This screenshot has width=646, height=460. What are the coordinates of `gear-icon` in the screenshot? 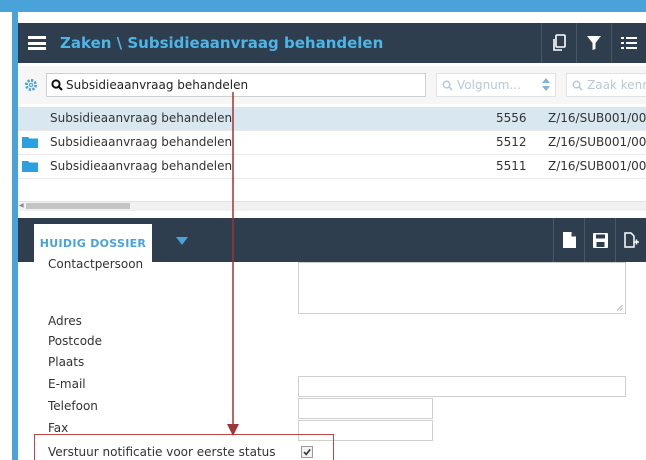 It's located at (31, 85).